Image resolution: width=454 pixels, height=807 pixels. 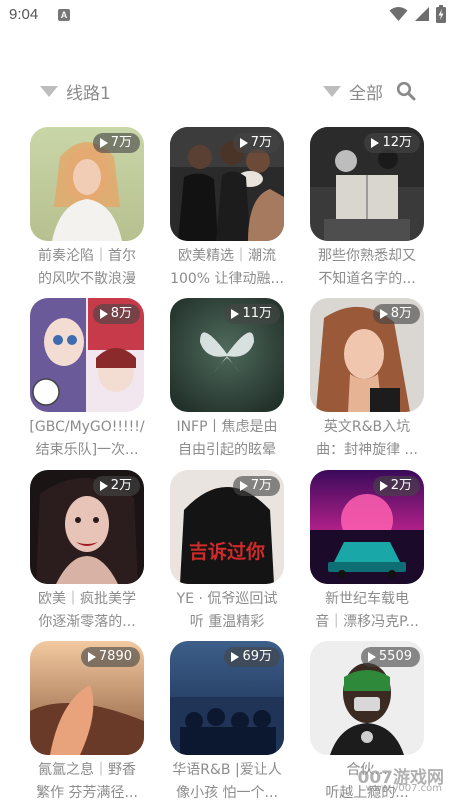 I want to click on playlist-title-line: 华语R&B |爱让人, so click(x=227, y=770).